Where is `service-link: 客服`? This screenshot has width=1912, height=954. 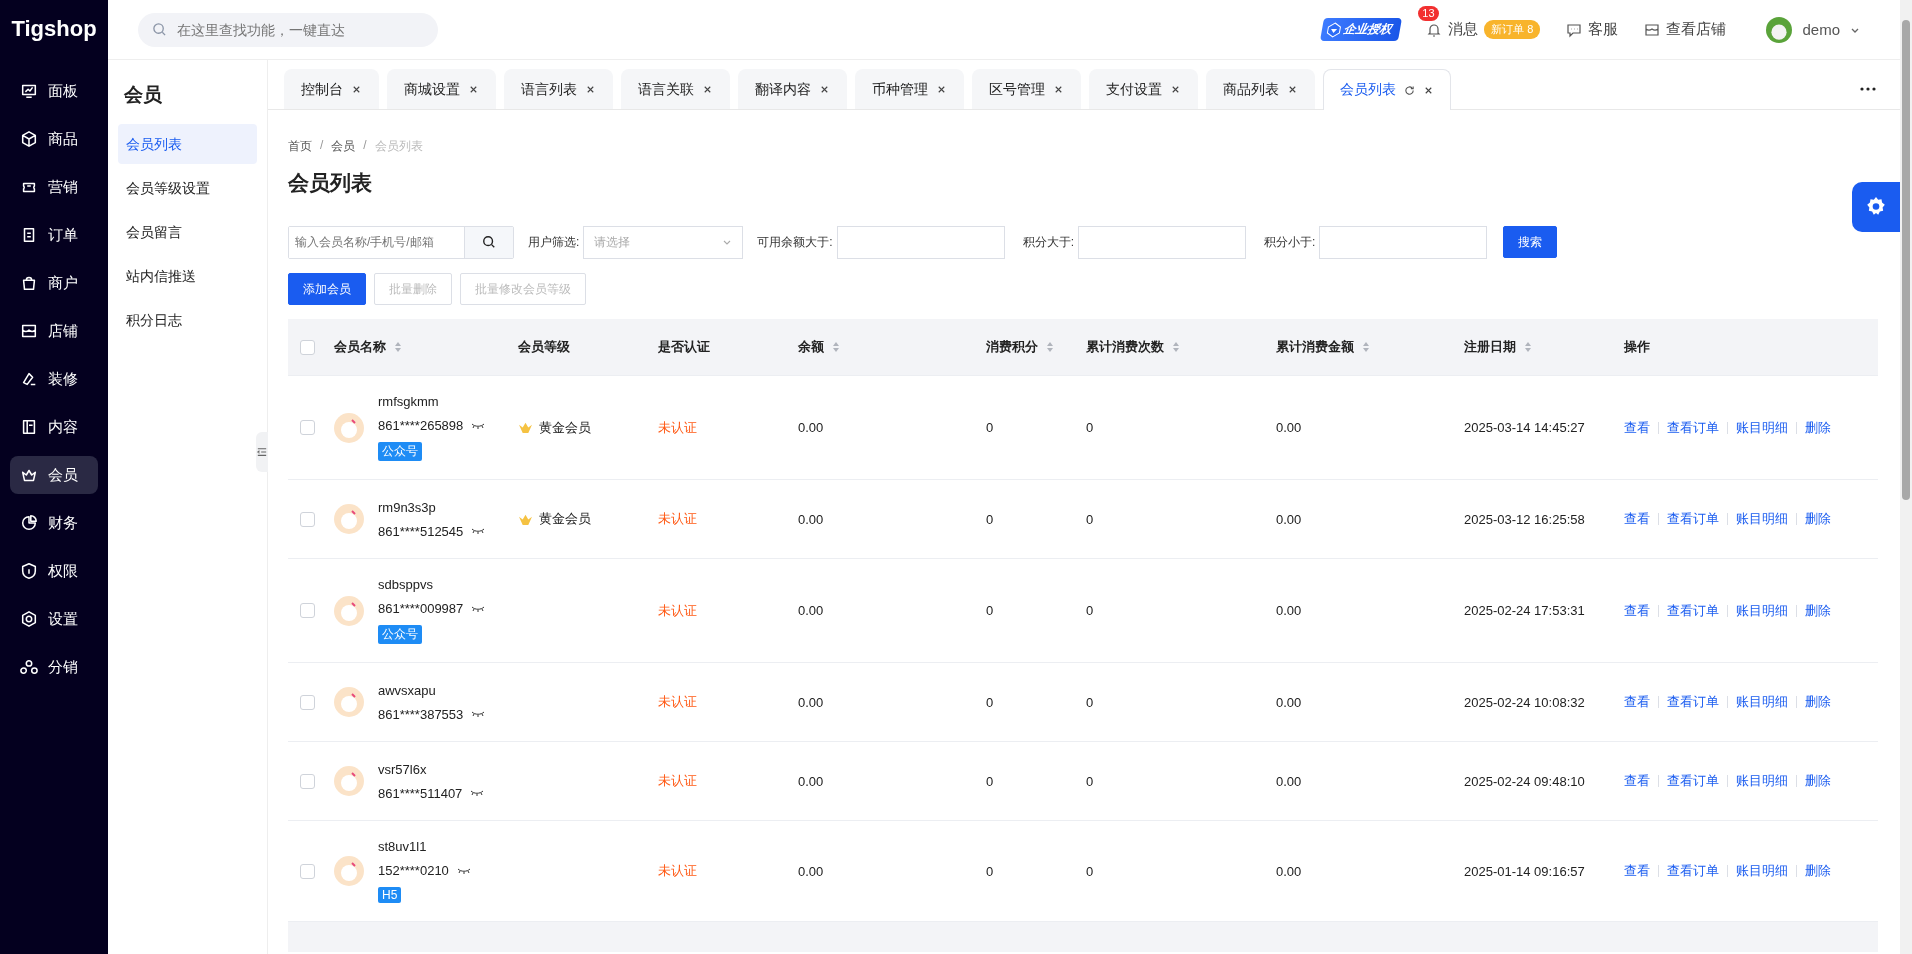 service-link: 客服 is located at coordinates (1592, 29).